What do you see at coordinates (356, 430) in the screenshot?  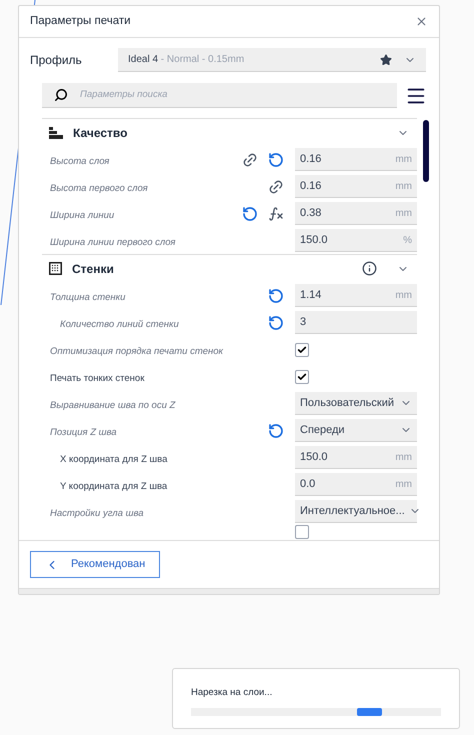 I see `dropdown: Спереди` at bounding box center [356, 430].